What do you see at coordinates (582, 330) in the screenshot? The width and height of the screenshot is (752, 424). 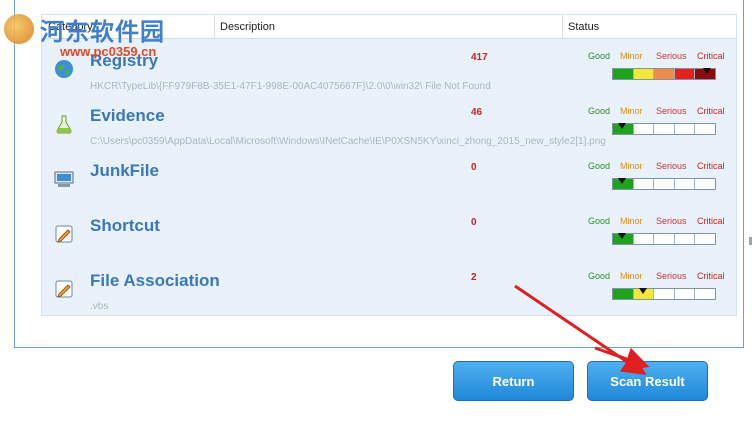 I see `annotation-arrow-icon` at bounding box center [582, 330].